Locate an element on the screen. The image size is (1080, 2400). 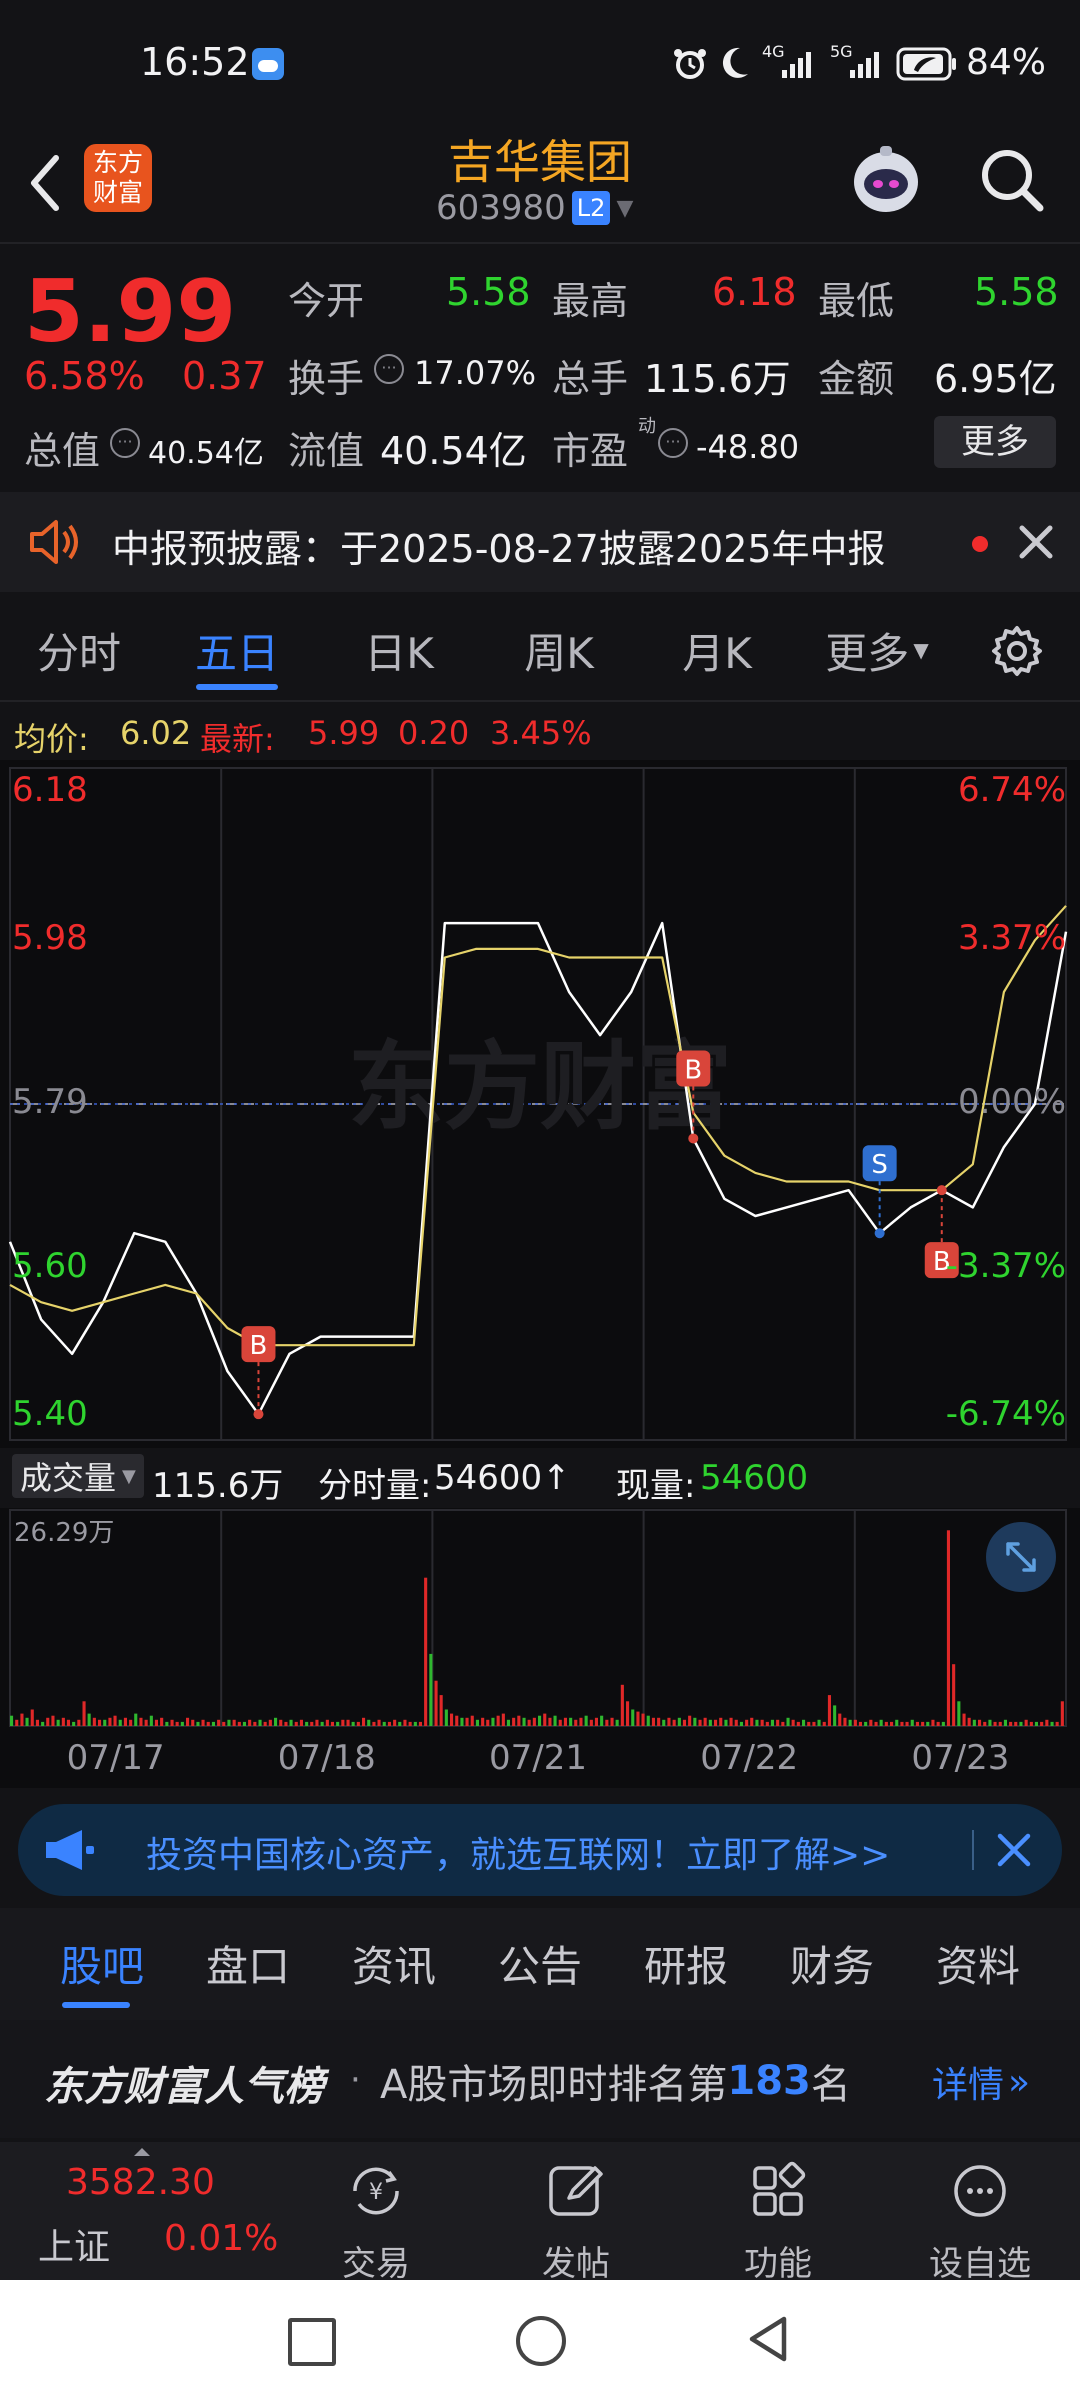
content-tabs: 股吧 盘口 资讯 公告 研报 财务 资料 is located at coordinates (540, 1964).